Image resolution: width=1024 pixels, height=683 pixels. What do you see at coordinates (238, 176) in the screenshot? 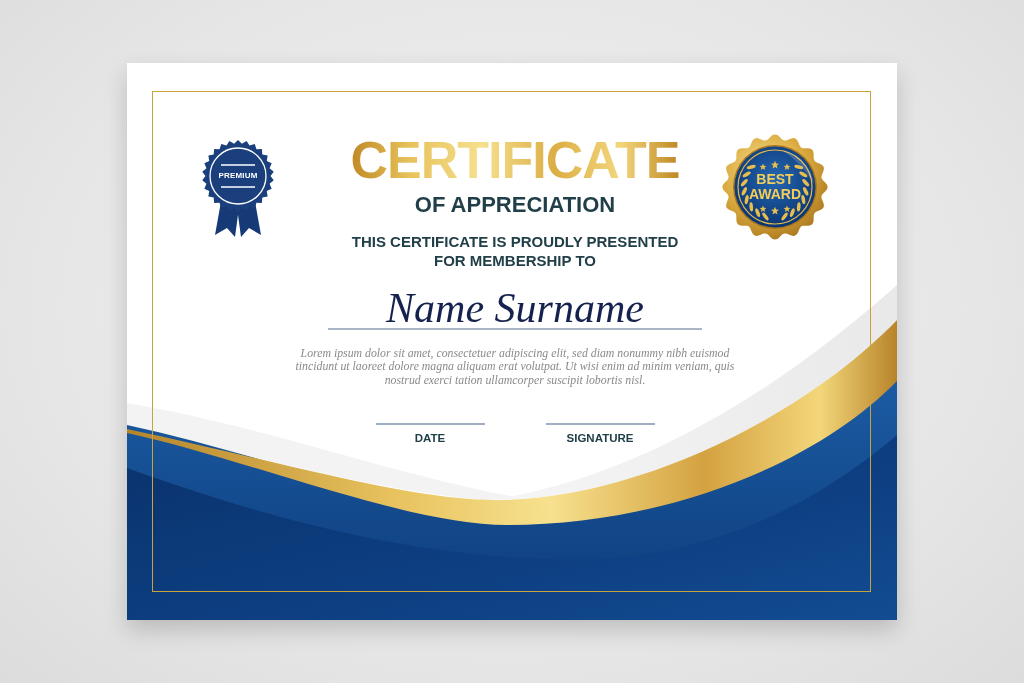
I see `seal-label: PREMIUM` at bounding box center [238, 176].